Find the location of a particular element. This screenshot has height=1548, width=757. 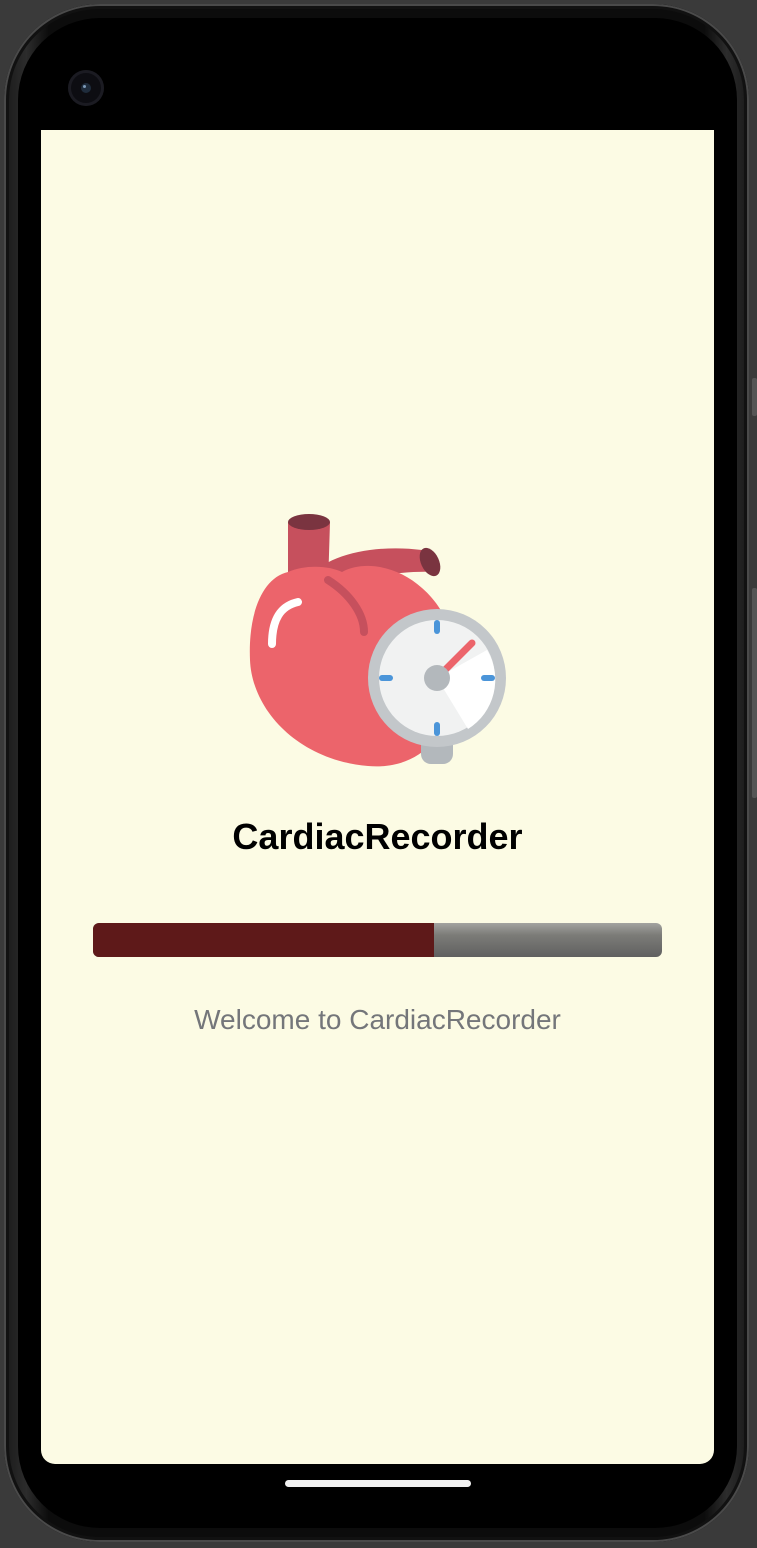

loading-progress-fill is located at coordinates (264, 940).